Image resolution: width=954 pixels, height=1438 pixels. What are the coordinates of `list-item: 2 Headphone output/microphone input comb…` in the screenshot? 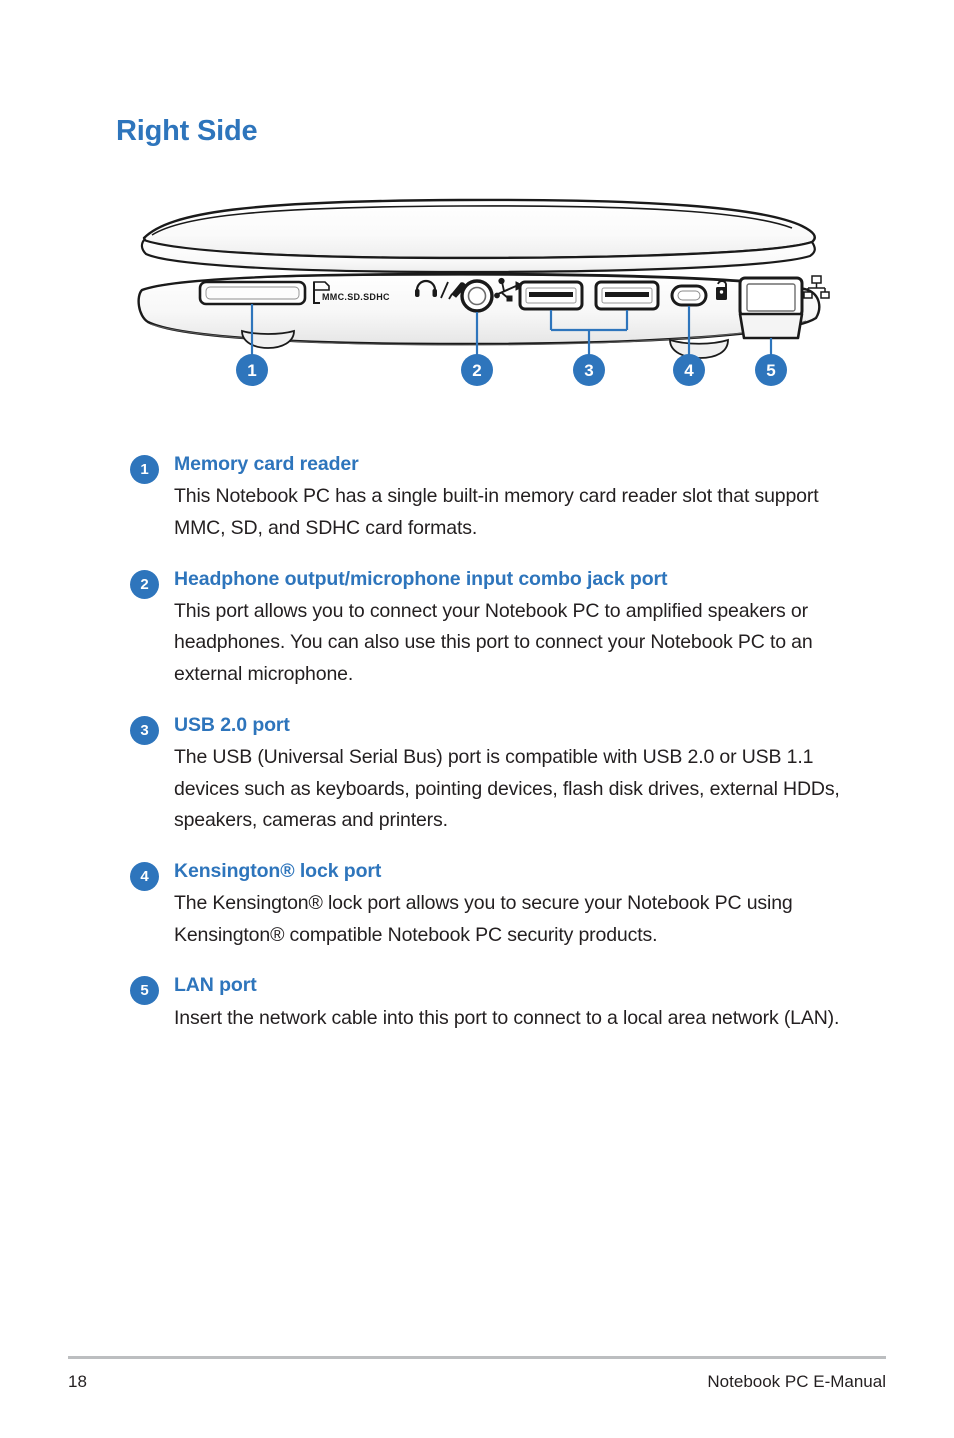 It's located at (495, 629).